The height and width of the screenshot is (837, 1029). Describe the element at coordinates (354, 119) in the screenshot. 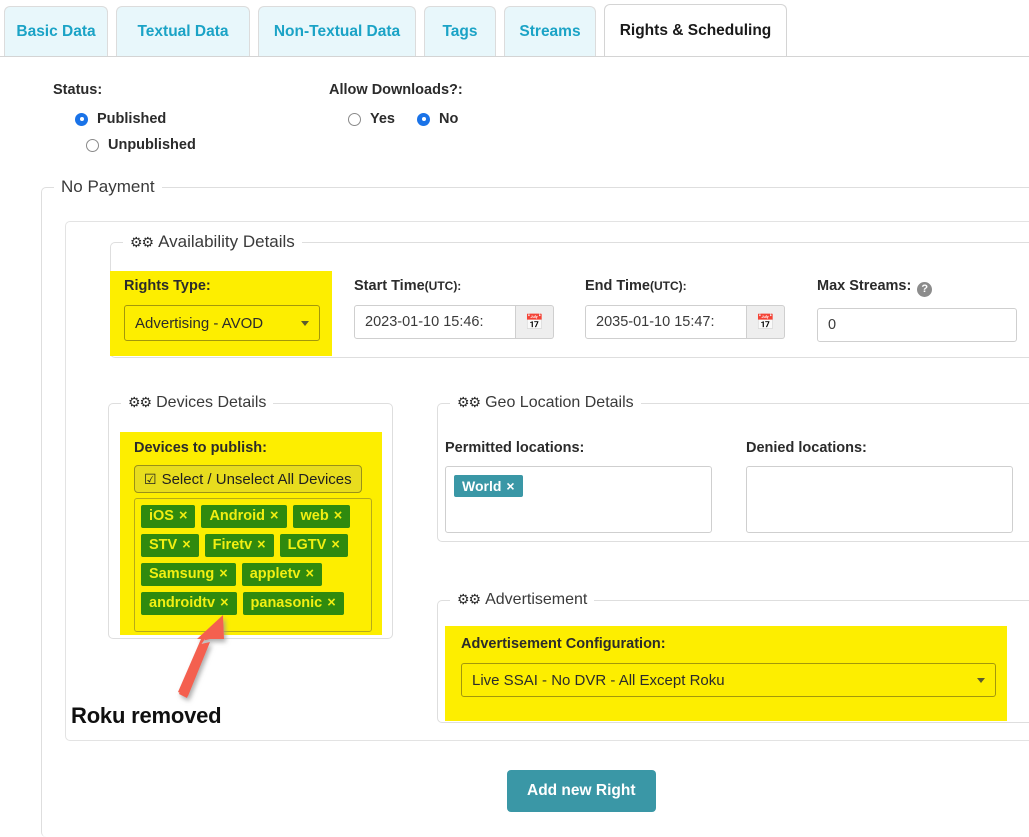

I see `radio-downloads-yes` at that location.